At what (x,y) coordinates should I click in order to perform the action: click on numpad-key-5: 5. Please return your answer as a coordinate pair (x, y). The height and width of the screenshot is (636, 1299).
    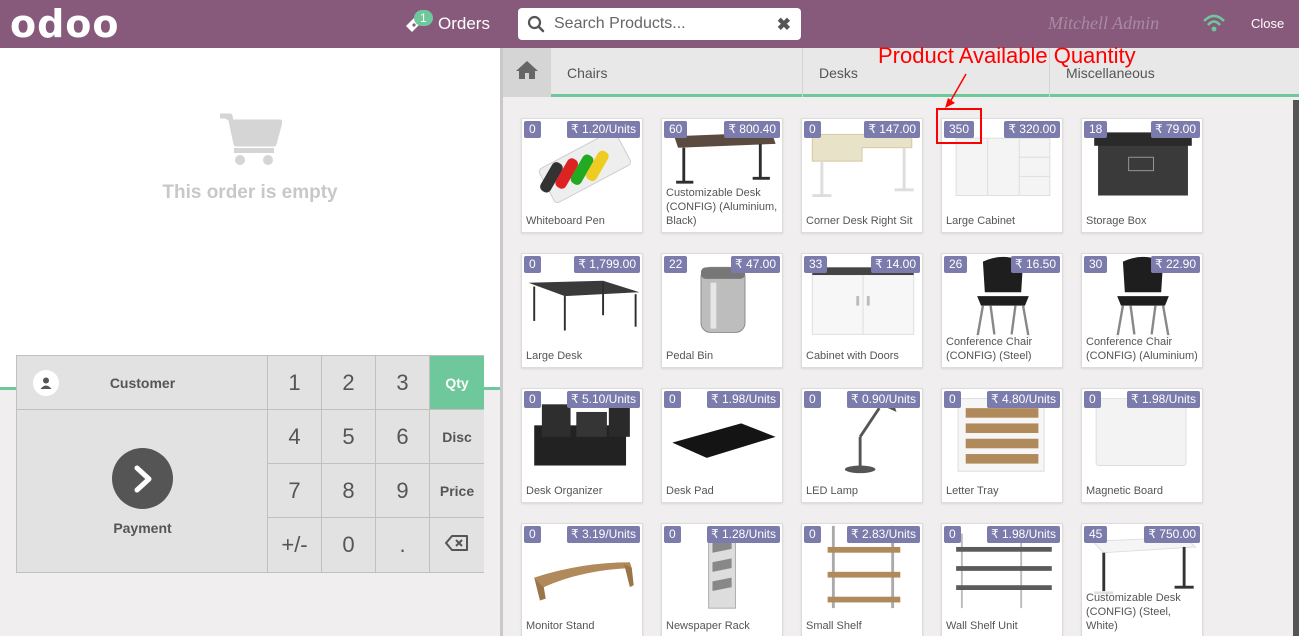
    Looking at the image, I should click on (349, 437).